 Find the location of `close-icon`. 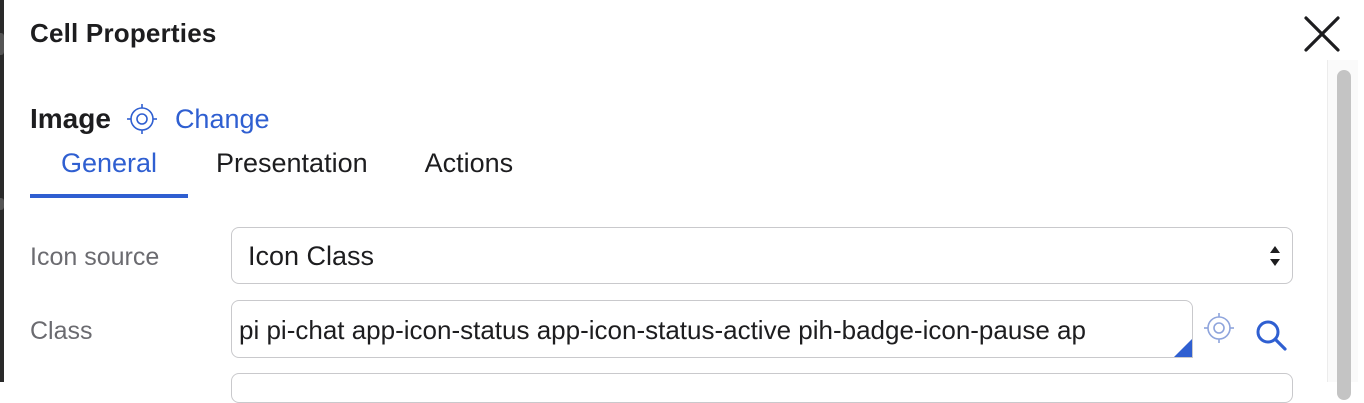

close-icon is located at coordinates (1322, 34).